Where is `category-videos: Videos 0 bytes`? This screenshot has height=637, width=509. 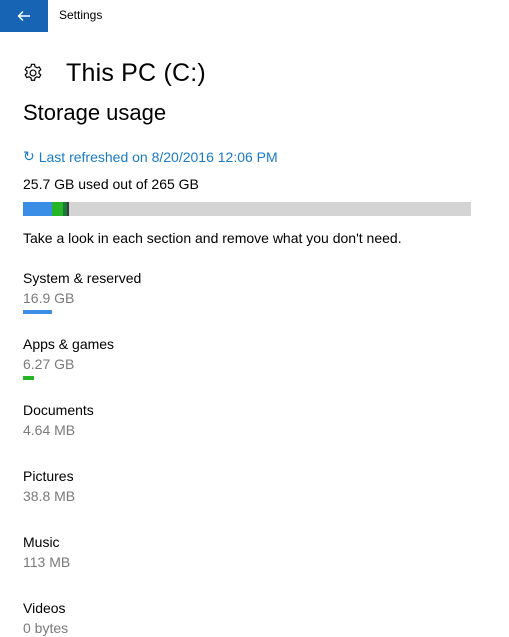
category-videos: Videos 0 bytes is located at coordinates (253, 618).